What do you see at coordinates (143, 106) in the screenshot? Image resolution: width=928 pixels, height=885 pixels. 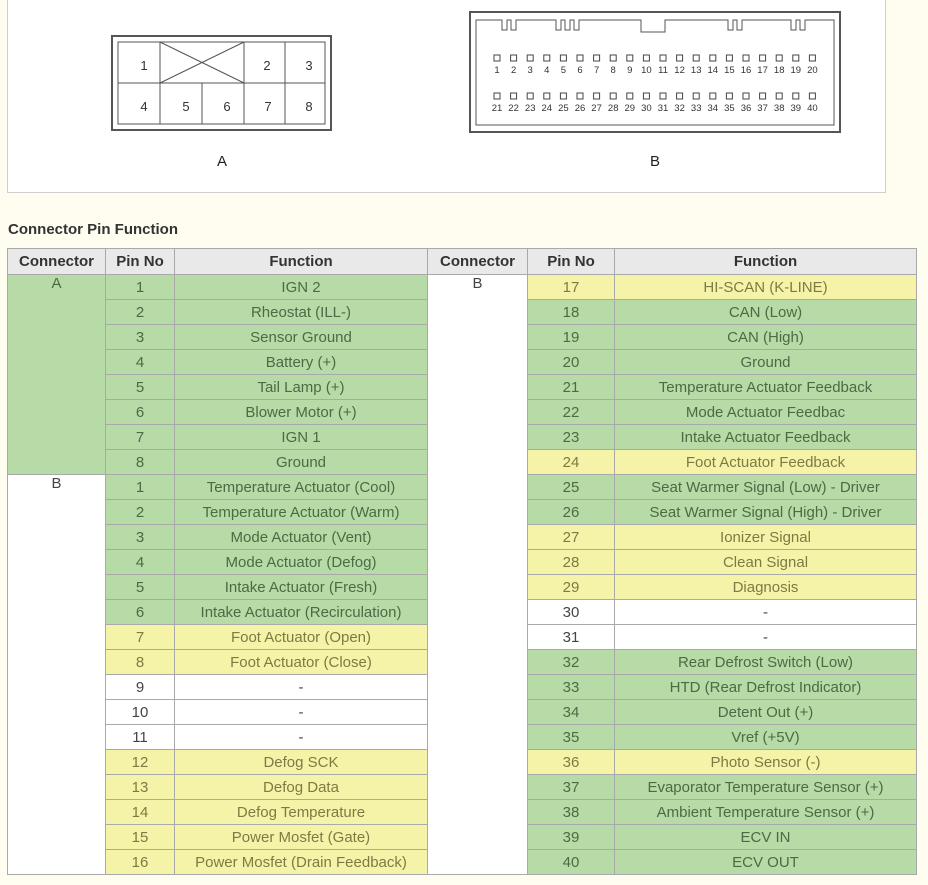 I see `connector-a-pin-label: 4` at bounding box center [143, 106].